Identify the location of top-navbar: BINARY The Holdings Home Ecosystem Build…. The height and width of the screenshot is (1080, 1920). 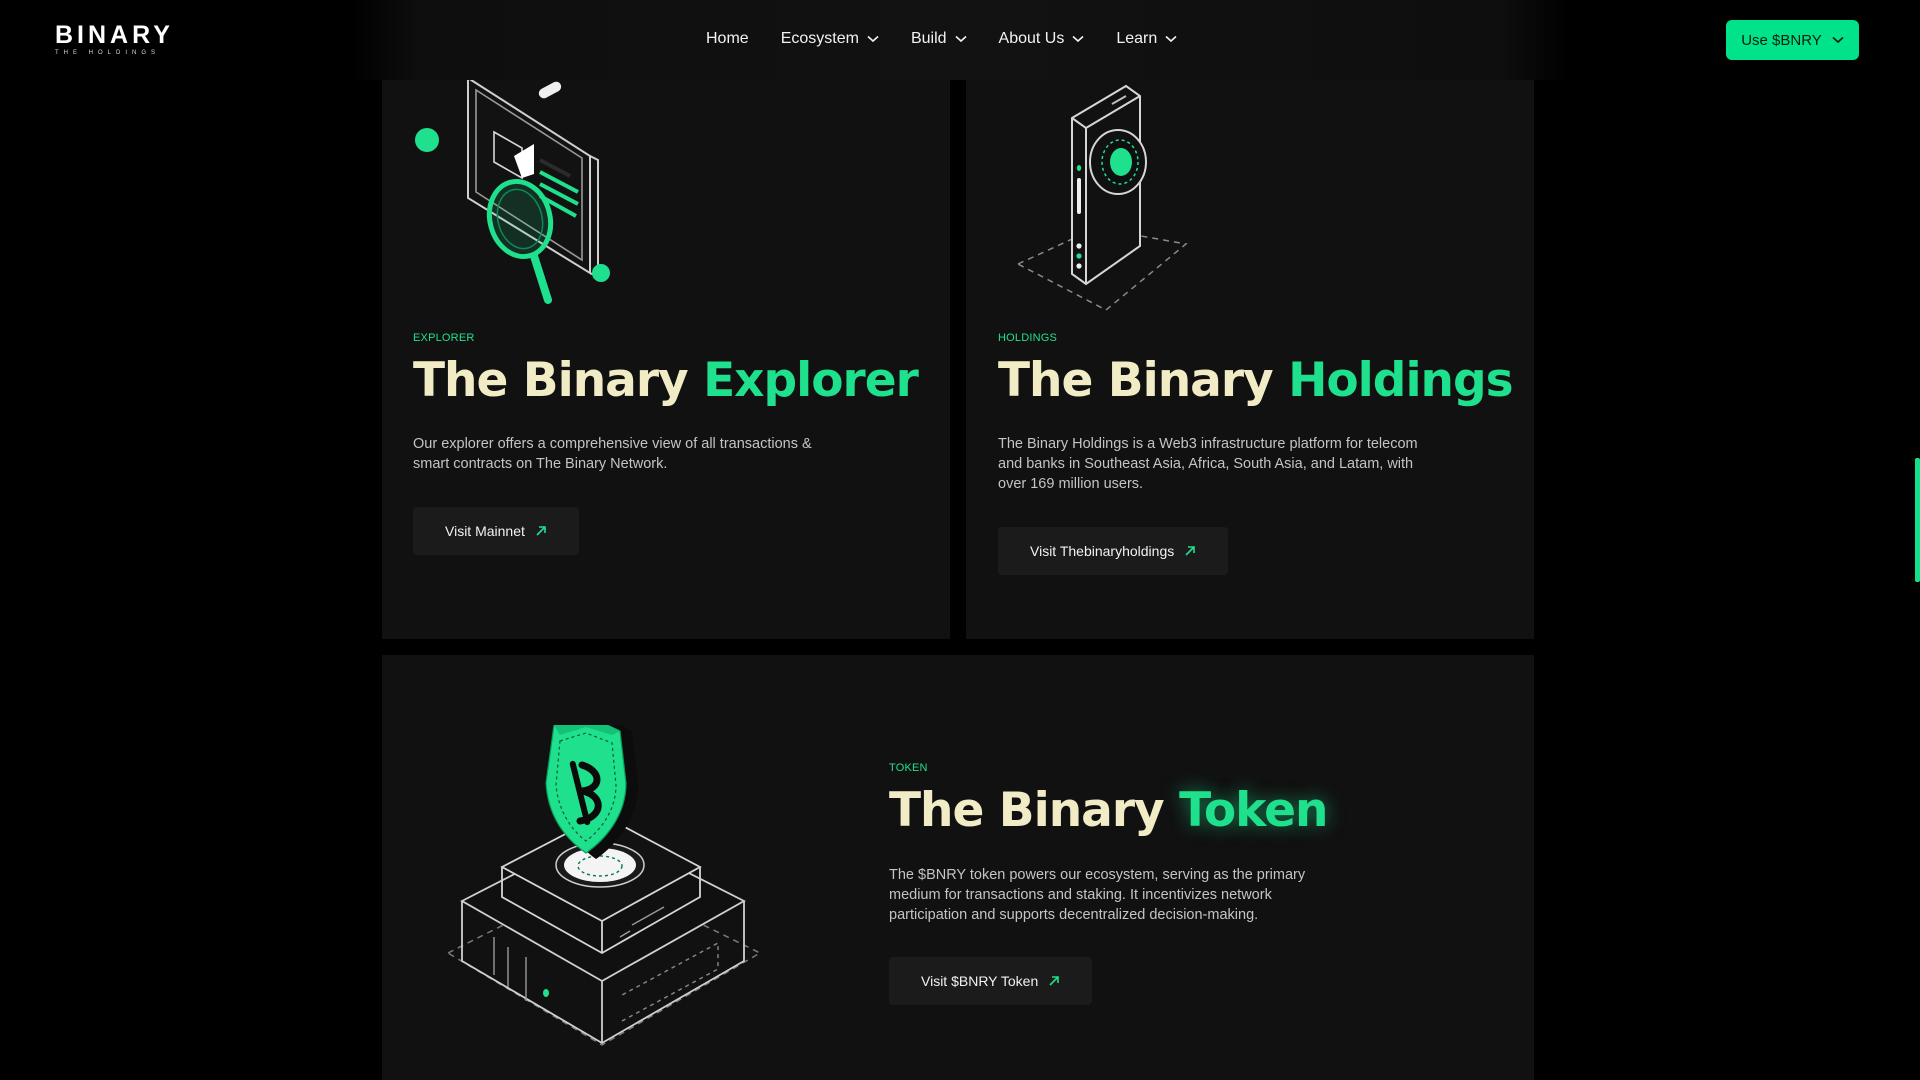
(960, 40).